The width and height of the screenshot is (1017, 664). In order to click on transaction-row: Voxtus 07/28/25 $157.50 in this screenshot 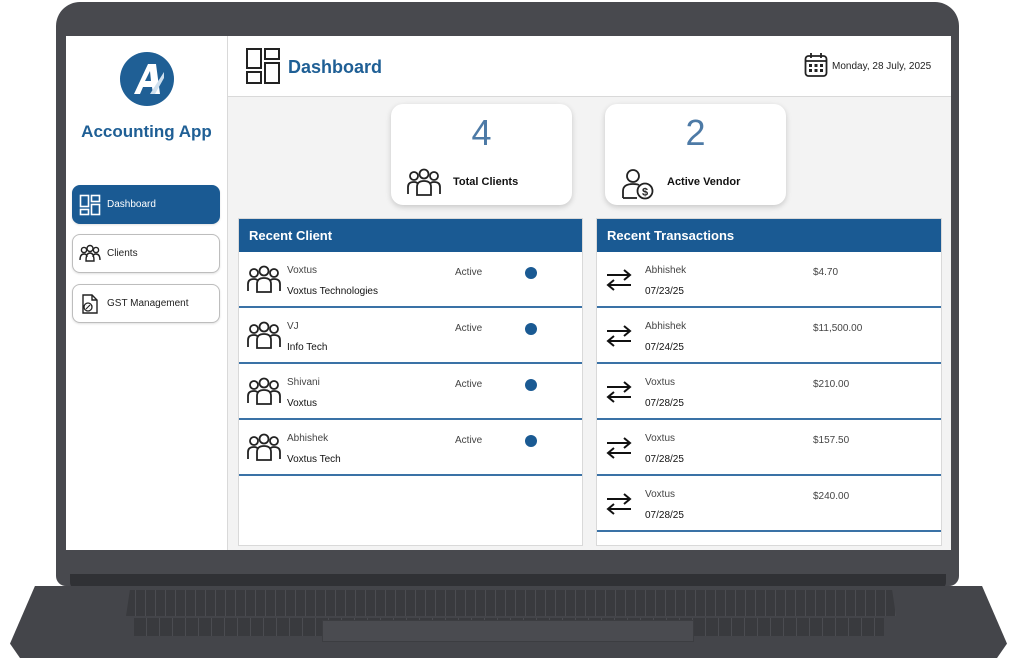, I will do `click(769, 448)`.